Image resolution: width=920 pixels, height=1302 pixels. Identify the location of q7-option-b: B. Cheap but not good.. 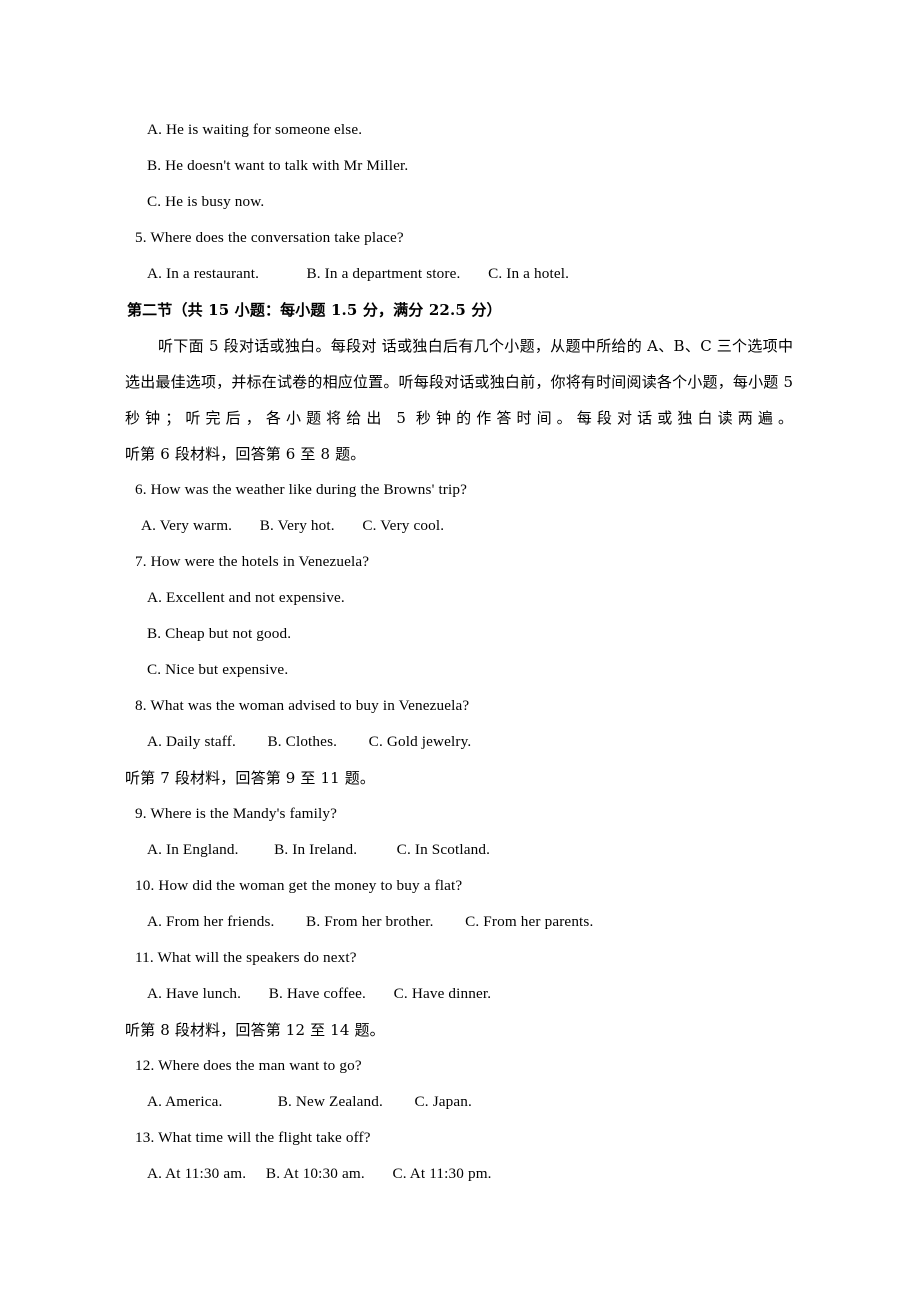
(219, 633).